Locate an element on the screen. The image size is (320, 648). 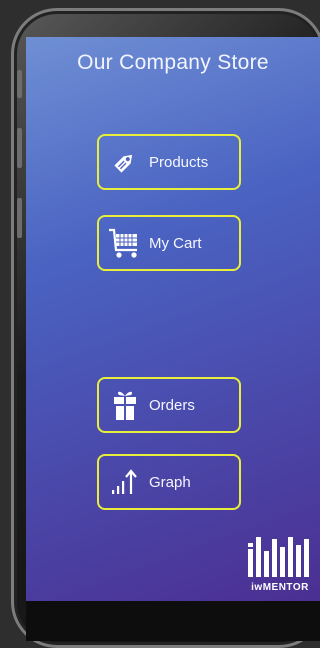
iwmentor-logo: iwMENTOR is located at coordinates (280, 565).